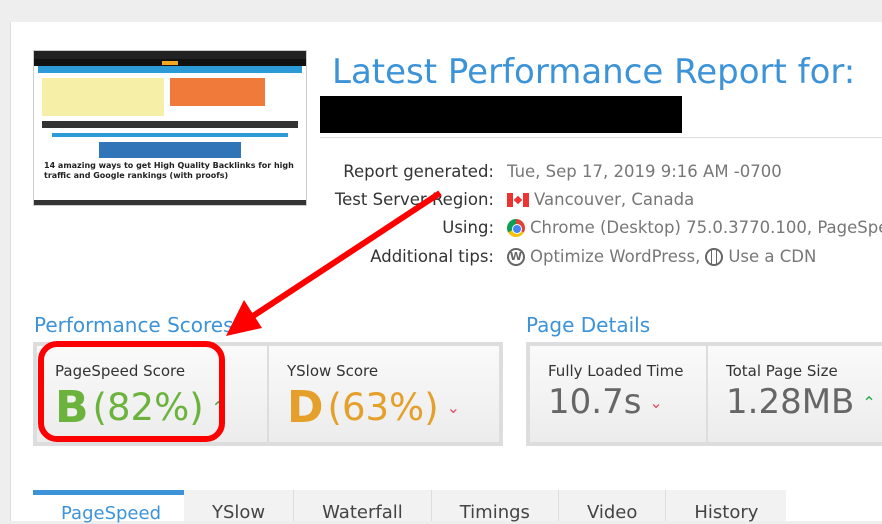 Image resolution: width=882 pixels, height=524 pixels. I want to click on annotation-arrow-shaft, so click(345, 255).